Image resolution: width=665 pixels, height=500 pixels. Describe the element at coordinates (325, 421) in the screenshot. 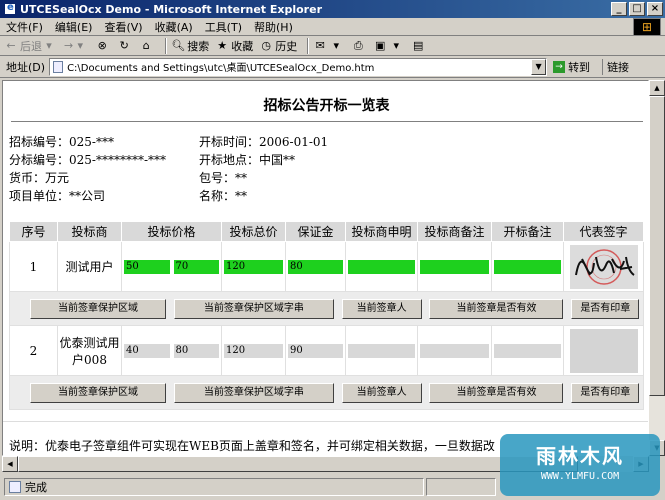

I see `note-divider` at that location.